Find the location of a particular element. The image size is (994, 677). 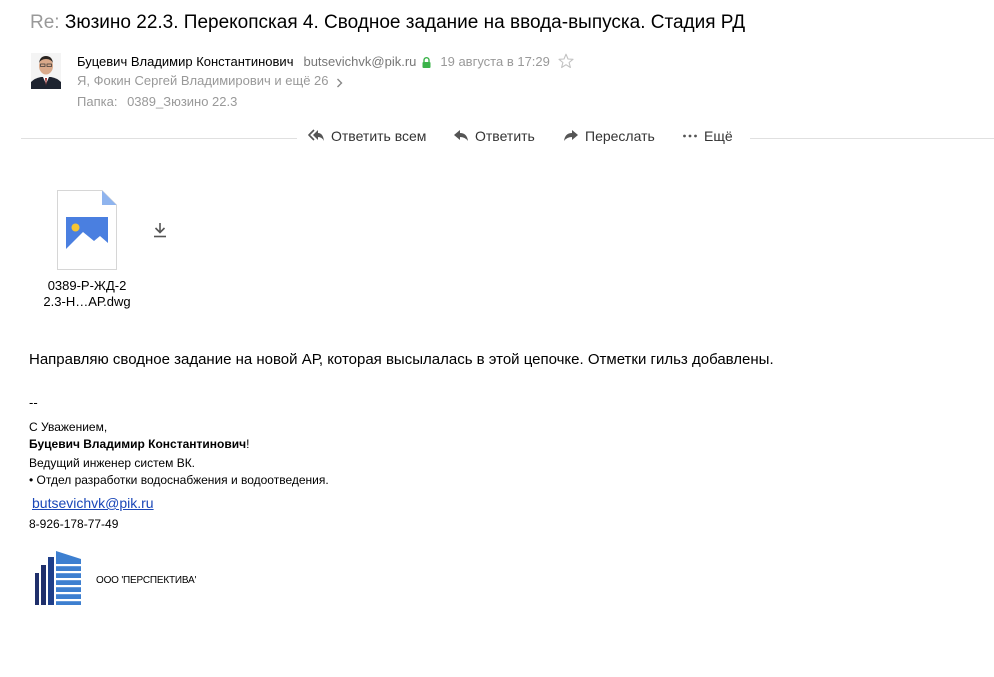

forward-icon is located at coordinates (571, 135).